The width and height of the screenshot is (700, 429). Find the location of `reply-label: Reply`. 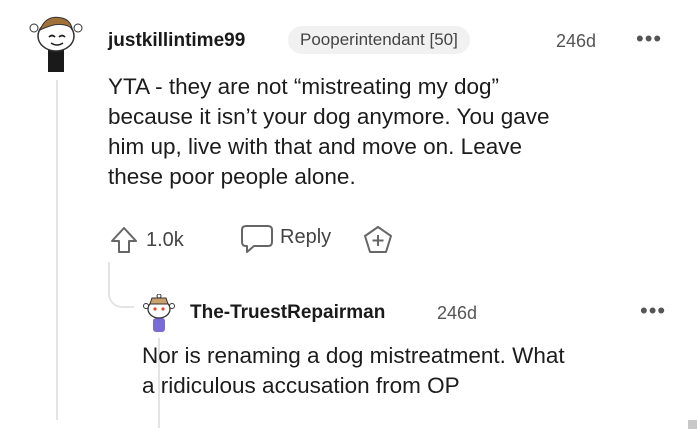

reply-label: Reply is located at coordinates (306, 237).